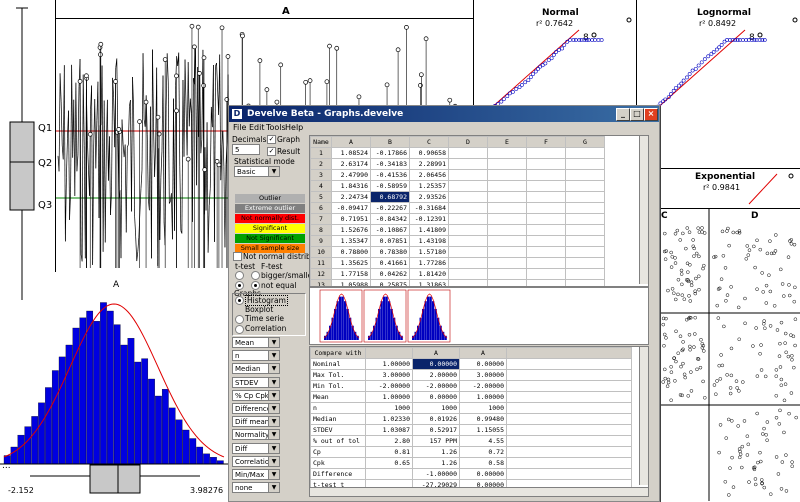 Image resolution: width=800 pixels, height=502 pixels. I want to click on grid-cell: 1.05988, so click(351, 284).